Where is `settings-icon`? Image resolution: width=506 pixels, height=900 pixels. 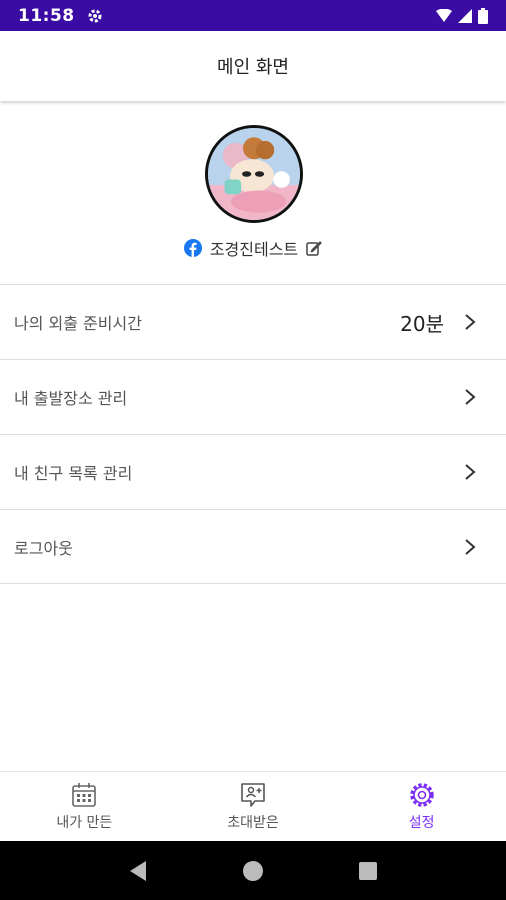
settings-icon is located at coordinates (421, 795).